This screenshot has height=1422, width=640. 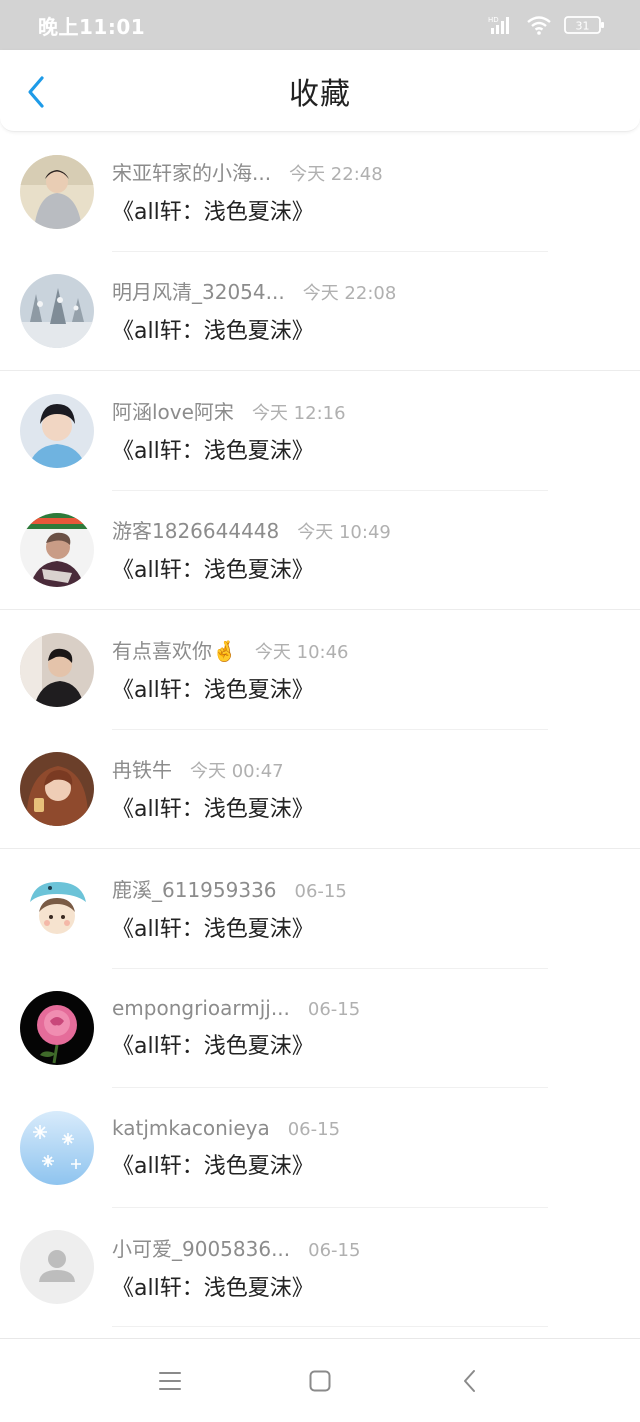 What do you see at coordinates (539, 25) in the screenshot?
I see `wifi-icon` at bounding box center [539, 25].